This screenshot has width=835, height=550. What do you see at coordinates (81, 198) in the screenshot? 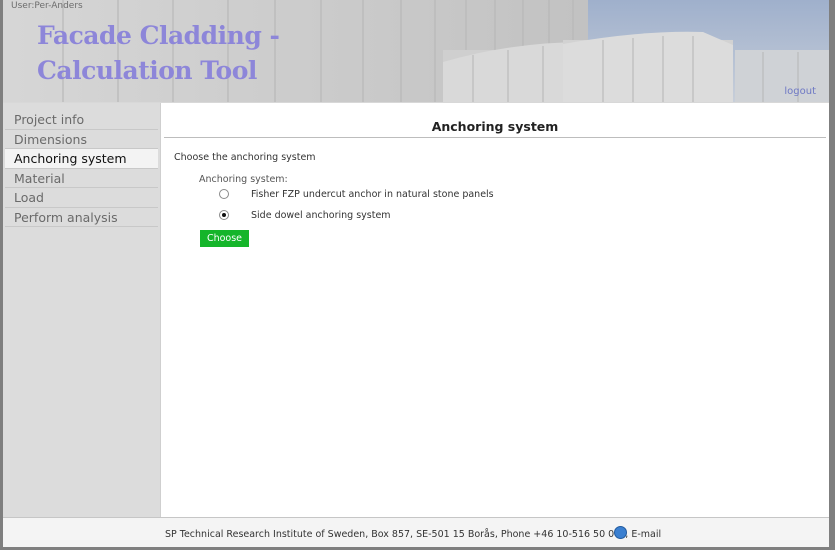
I see `sidebar-item-load: Load` at bounding box center [81, 198].